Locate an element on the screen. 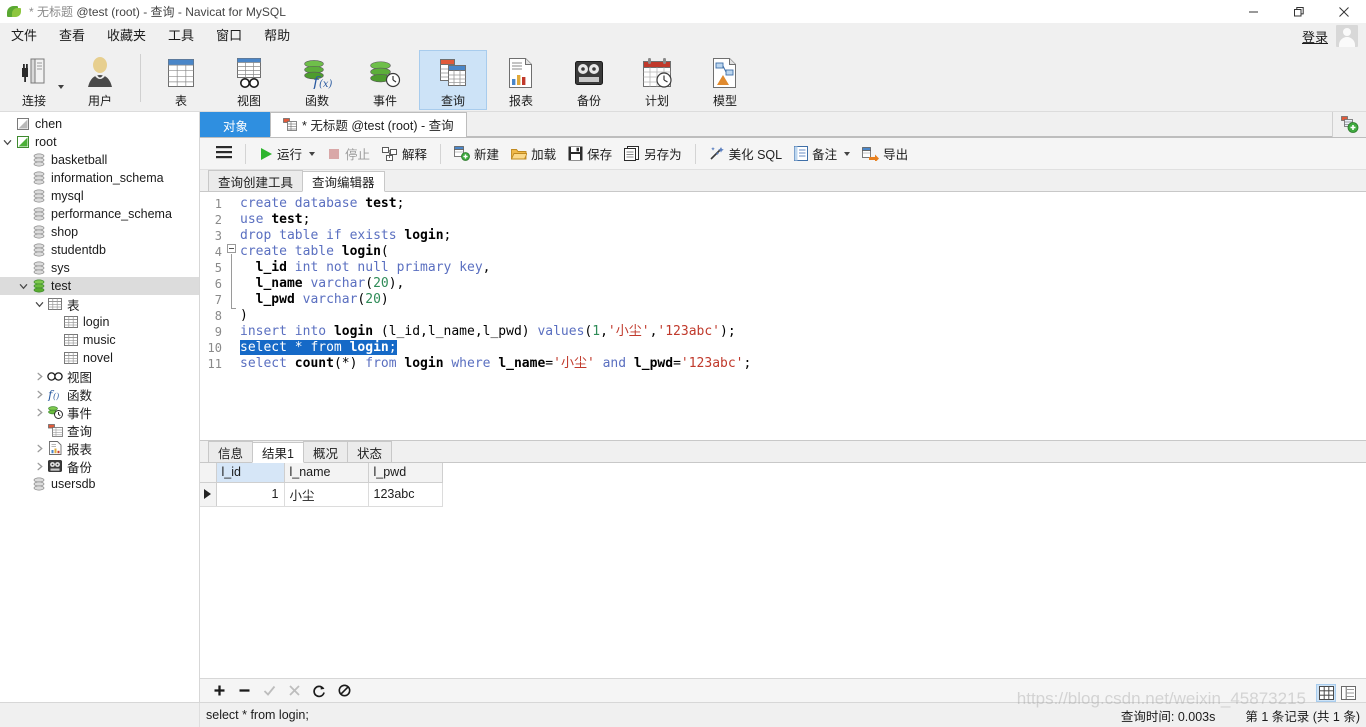 The height and width of the screenshot is (727, 1366). tree-item-: 备份 is located at coordinates (99, 466).